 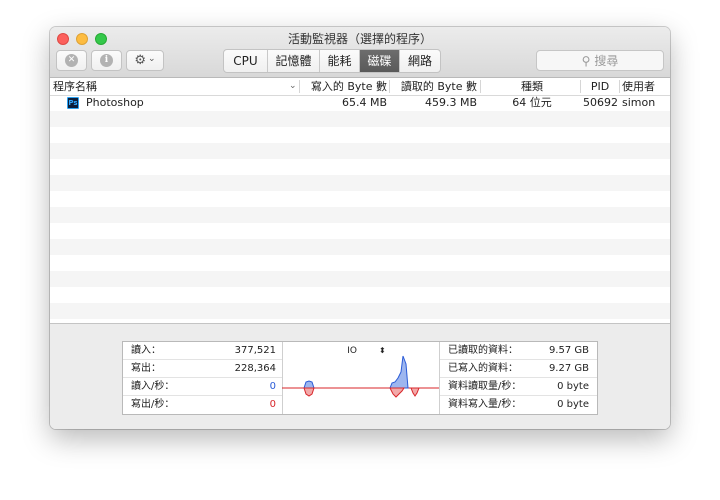 I want to click on io-graph: IO ⬍, so click(x=360, y=378).